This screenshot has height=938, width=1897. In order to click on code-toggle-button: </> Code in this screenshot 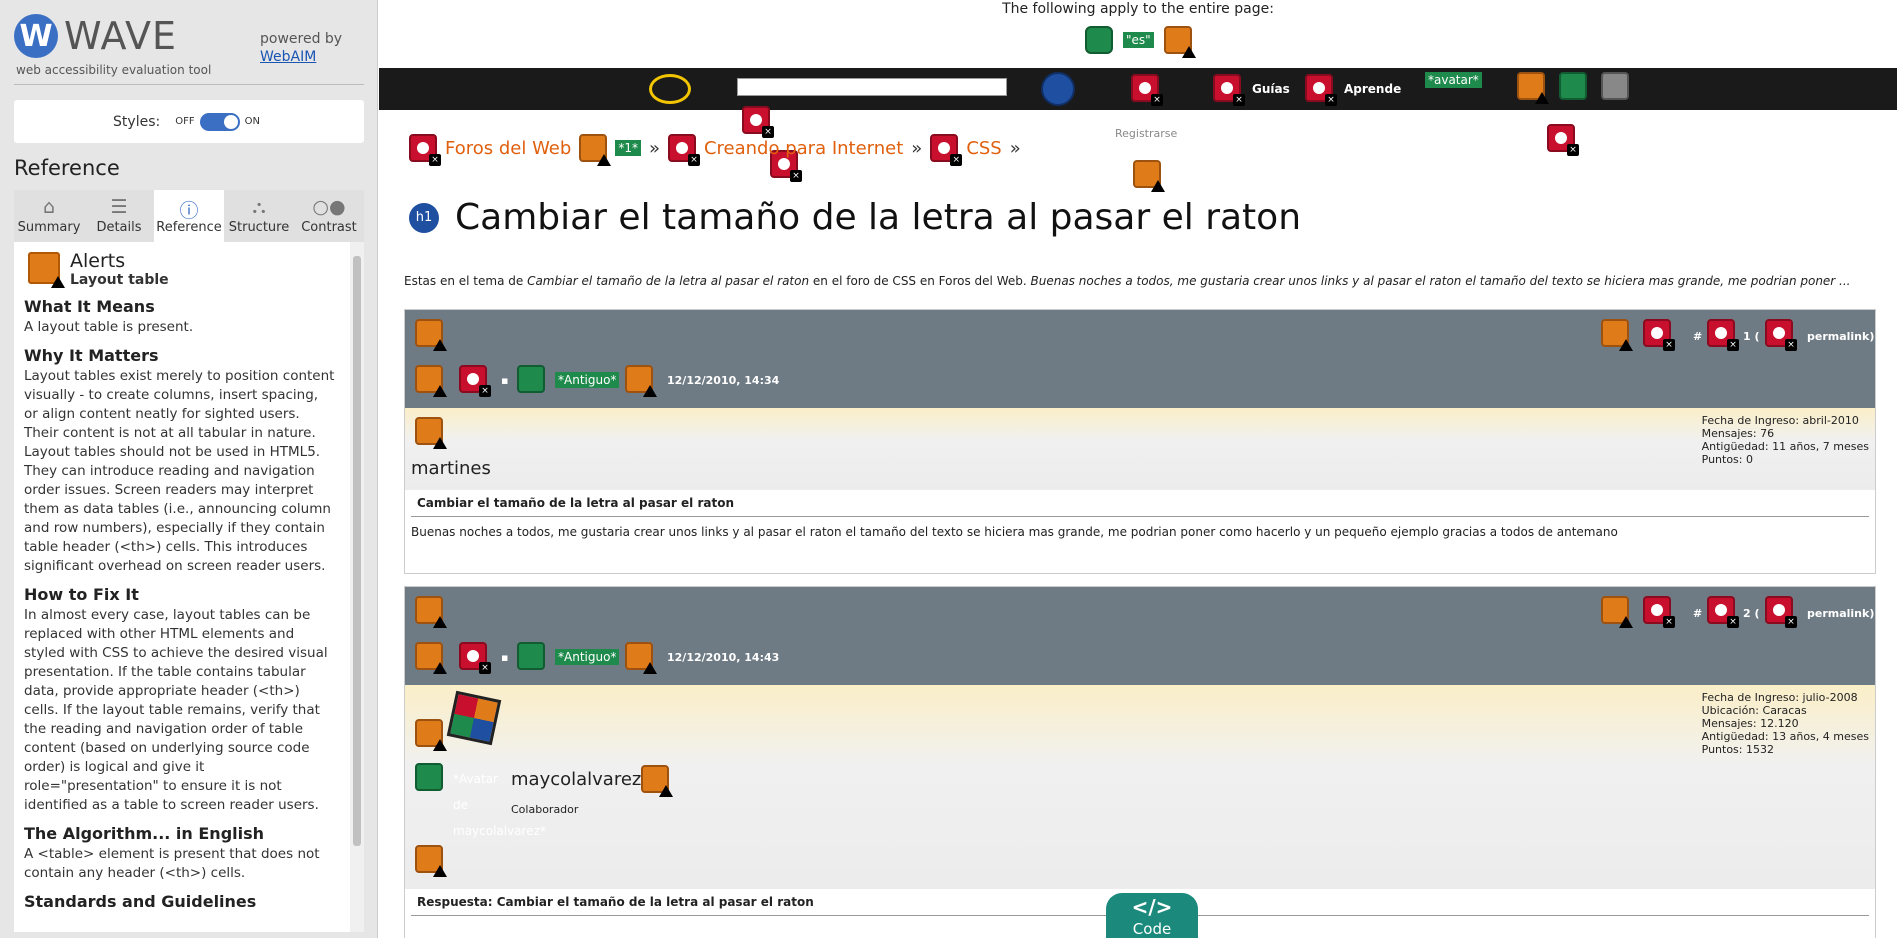, I will do `click(1152, 915)`.